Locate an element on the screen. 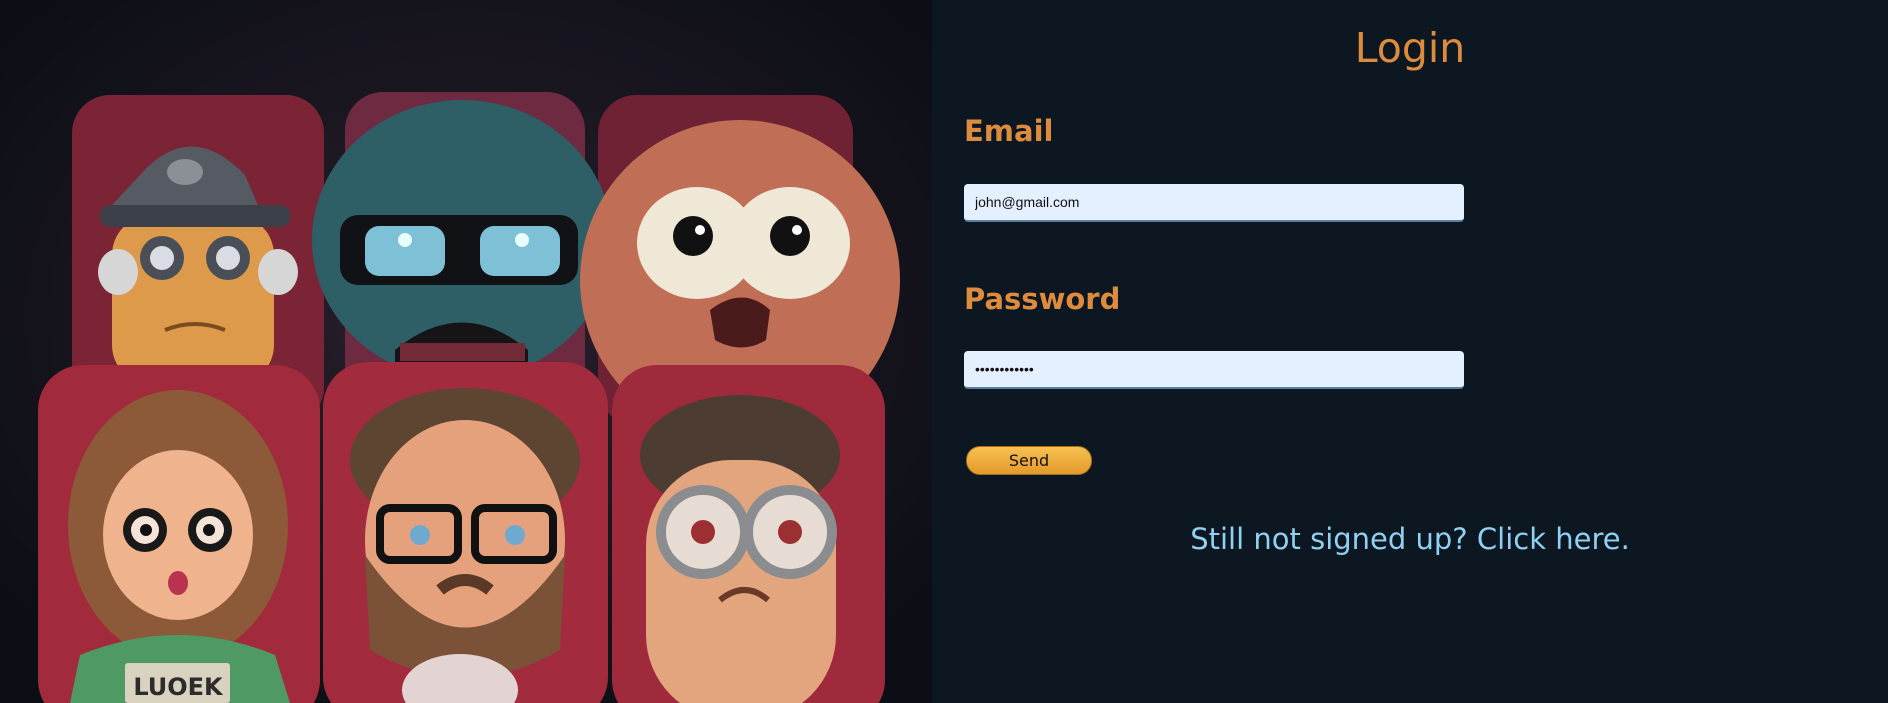 The width and height of the screenshot is (1888, 703). glasses-man is located at coordinates (740, 549).